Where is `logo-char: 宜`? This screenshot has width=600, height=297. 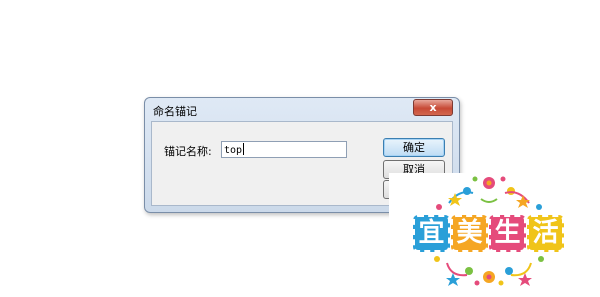
logo-char: 宜 is located at coordinates (431, 233).